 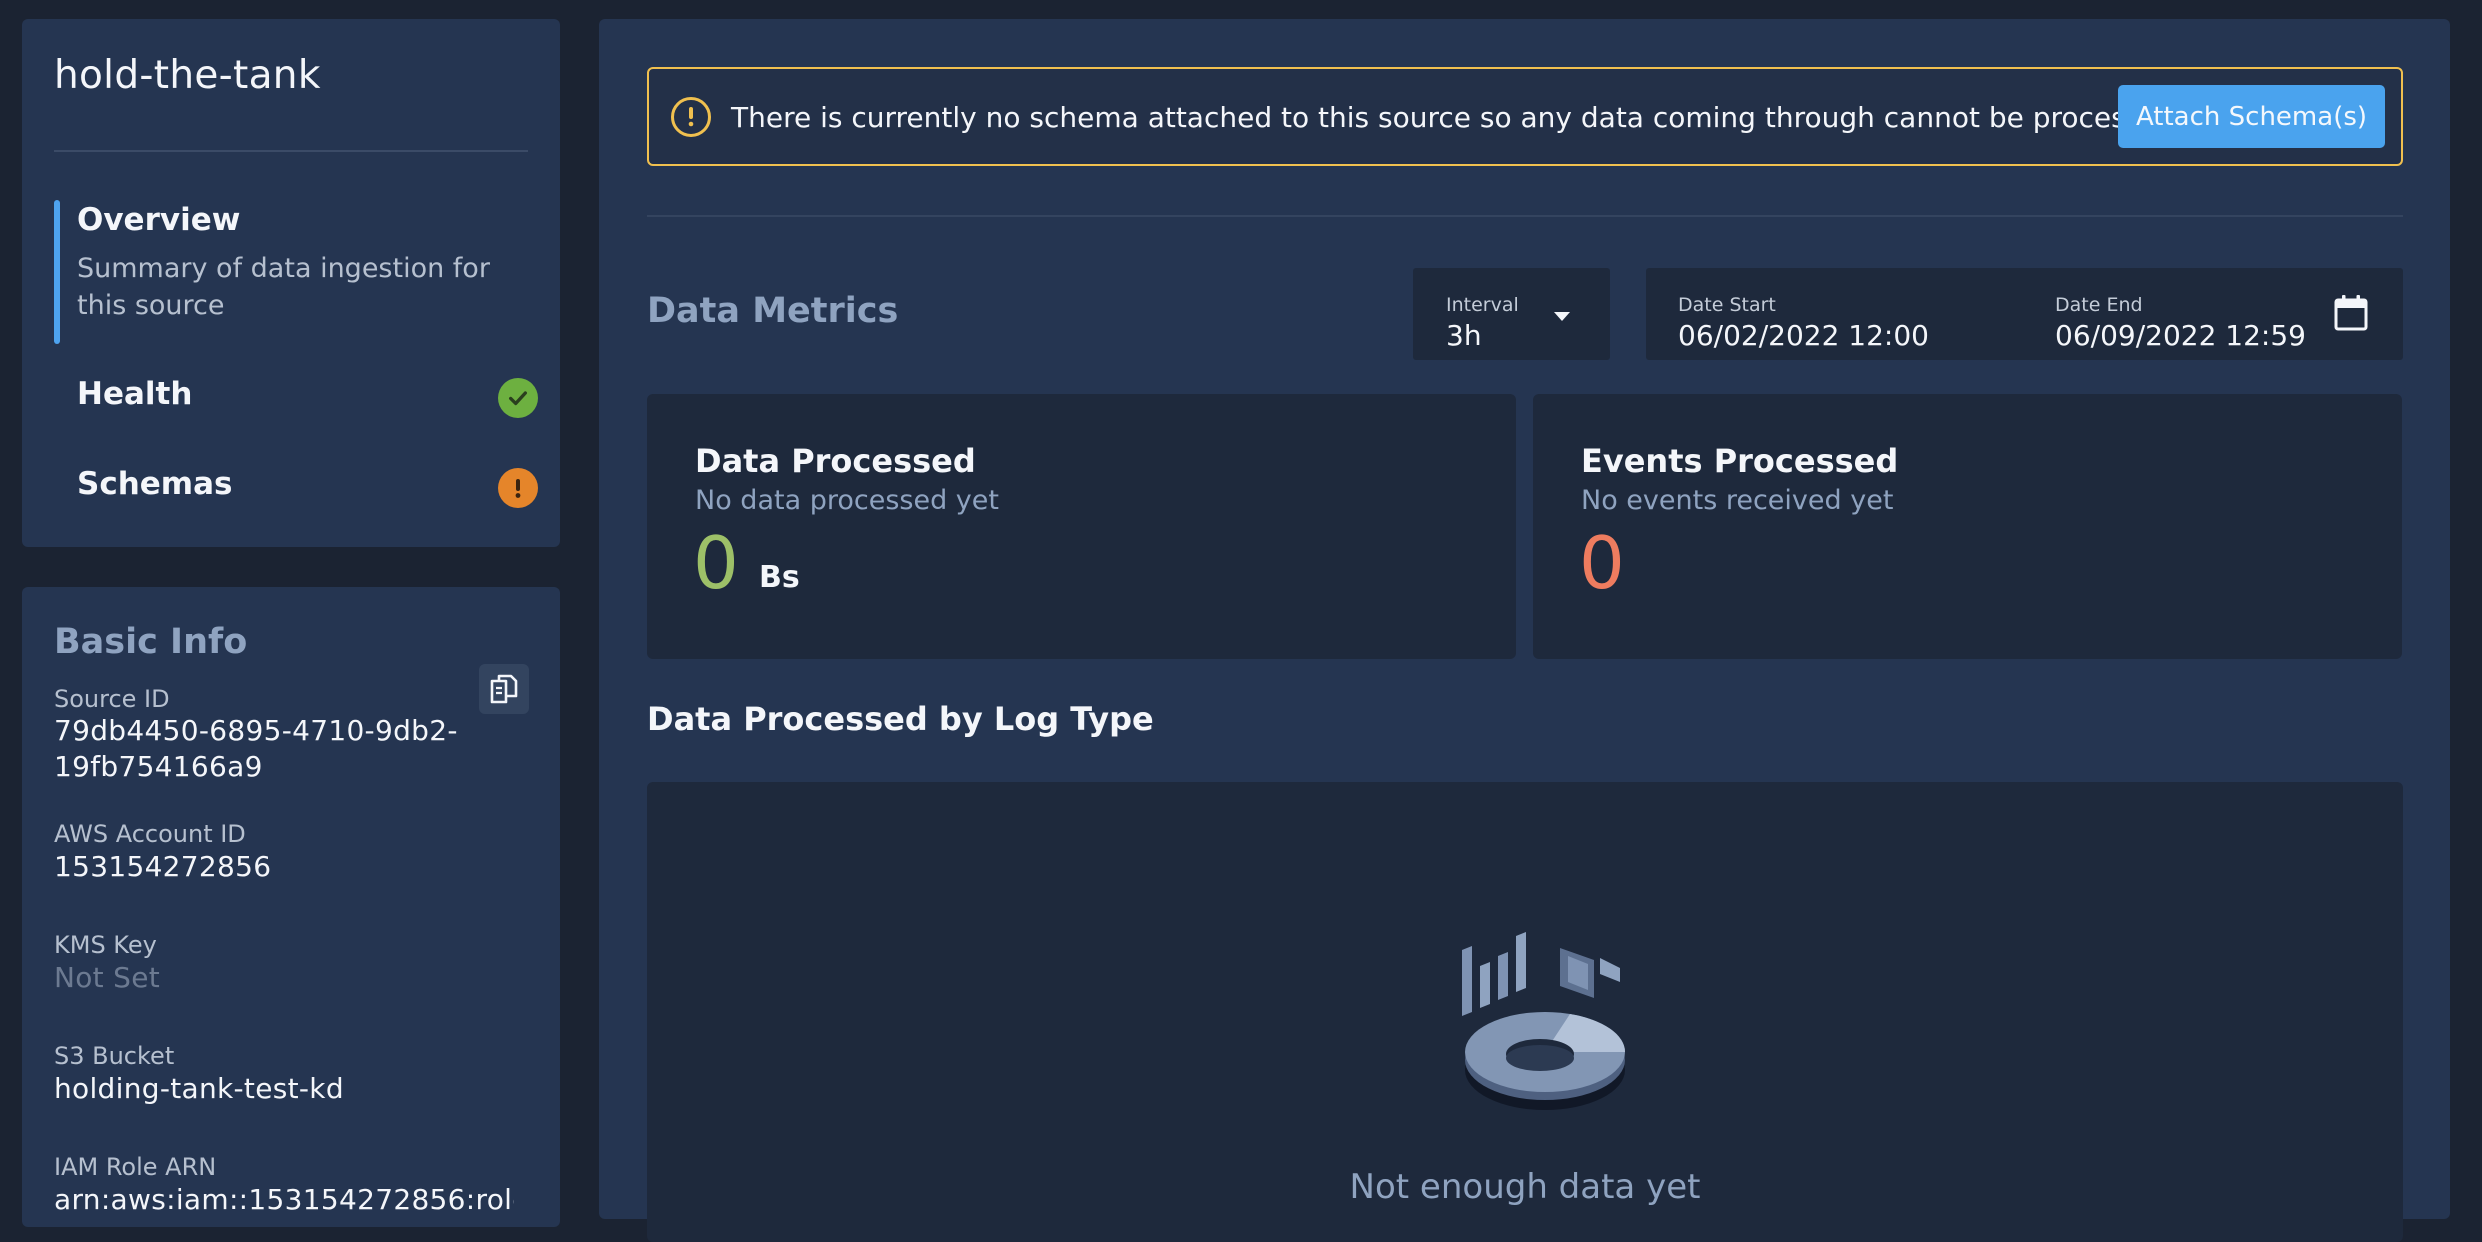 What do you see at coordinates (199, 1088) in the screenshot?
I see `s3-bucket-value: holding-tank-test-kd` at bounding box center [199, 1088].